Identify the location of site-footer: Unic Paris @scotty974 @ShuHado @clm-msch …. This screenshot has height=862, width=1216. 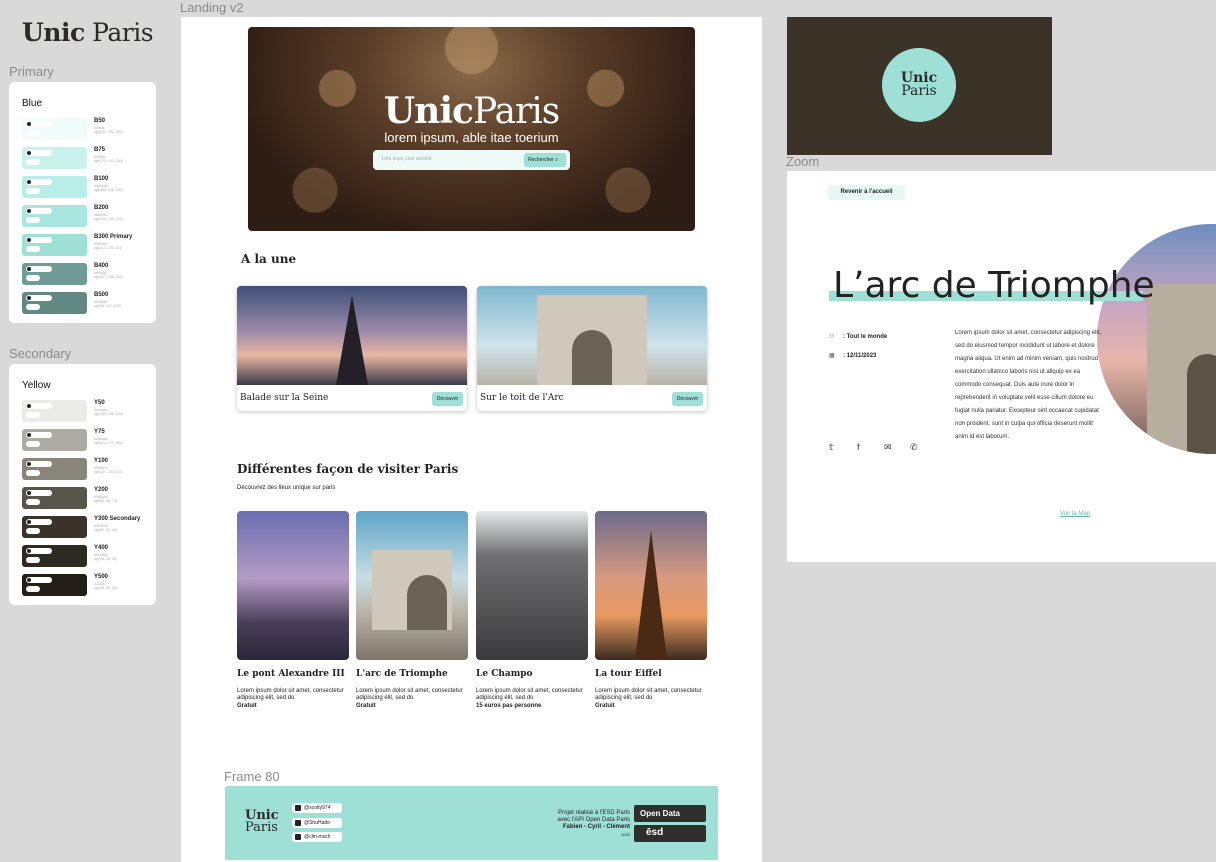
(471, 823).